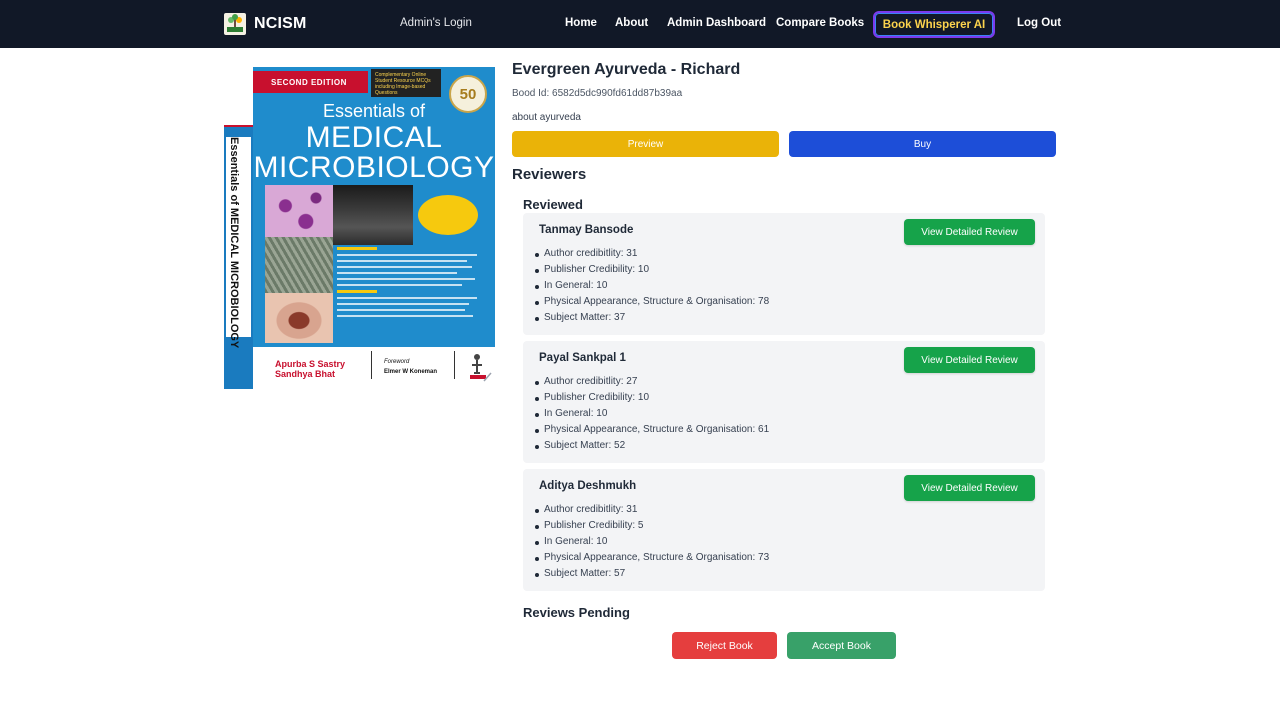 This screenshot has height=720, width=1280. Describe the element at coordinates (299, 211) in the screenshot. I see `cover-cells-image` at that location.